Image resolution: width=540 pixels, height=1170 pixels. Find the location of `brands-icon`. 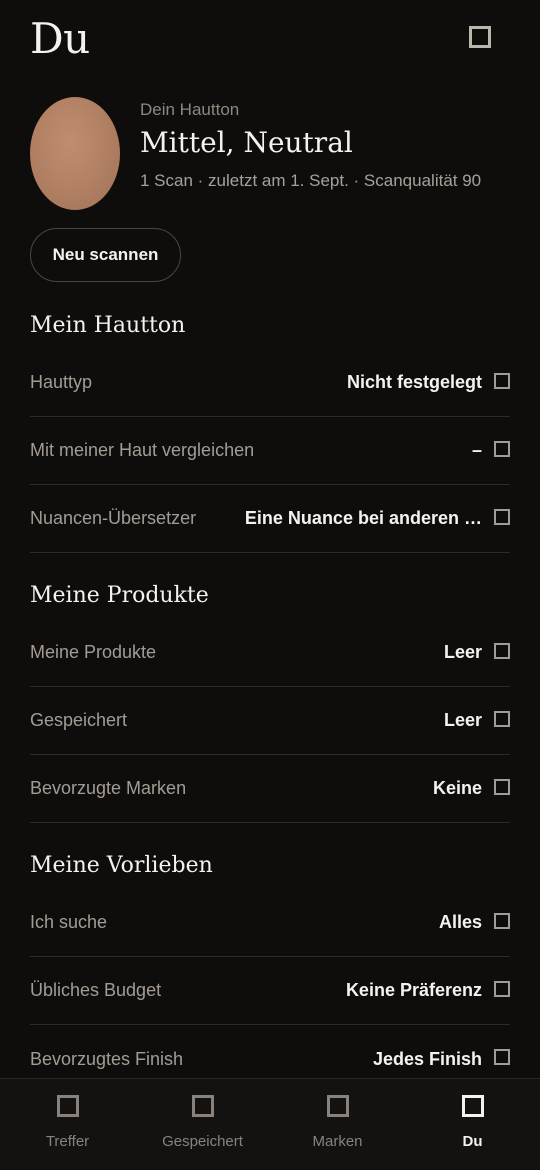

brands-icon is located at coordinates (337, 1106).